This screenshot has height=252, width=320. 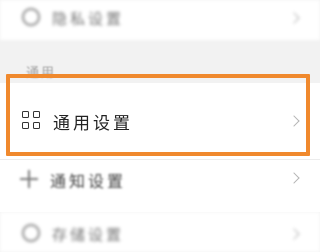 I want to click on grid-icon, so click(x=32, y=121).